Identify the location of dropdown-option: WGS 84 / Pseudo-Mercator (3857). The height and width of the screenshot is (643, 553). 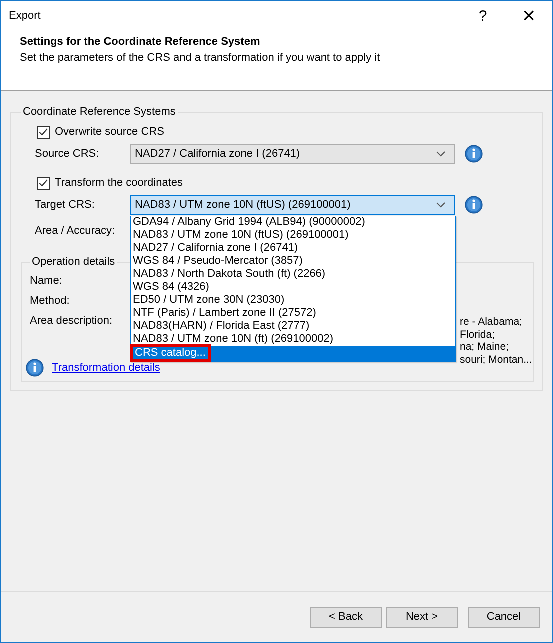
(293, 261).